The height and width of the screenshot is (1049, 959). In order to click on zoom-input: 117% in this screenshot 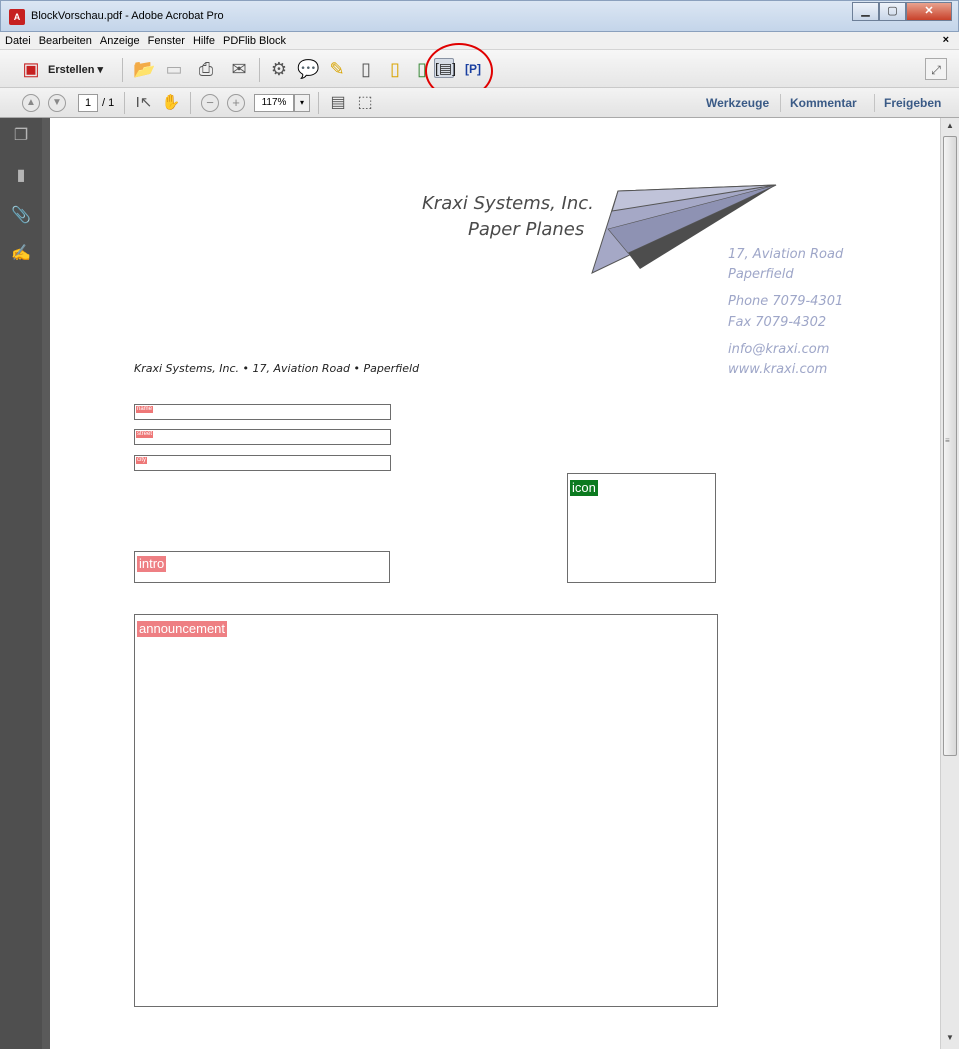, I will do `click(274, 103)`.